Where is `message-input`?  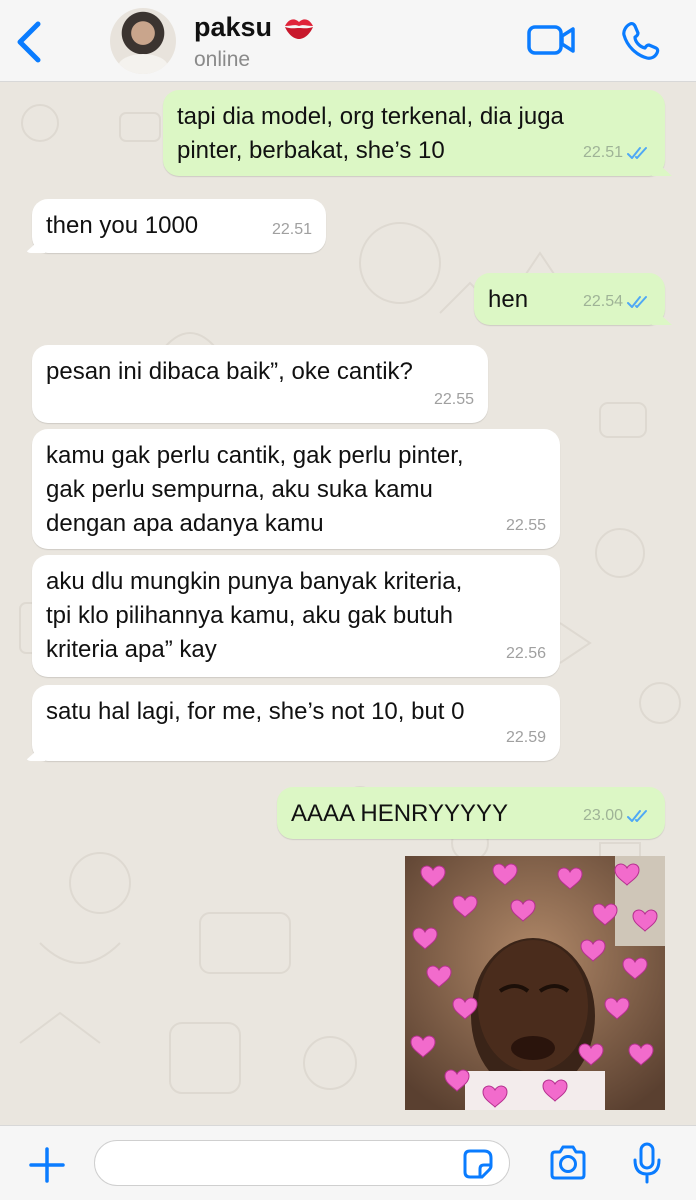
message-input is located at coordinates (302, 1163).